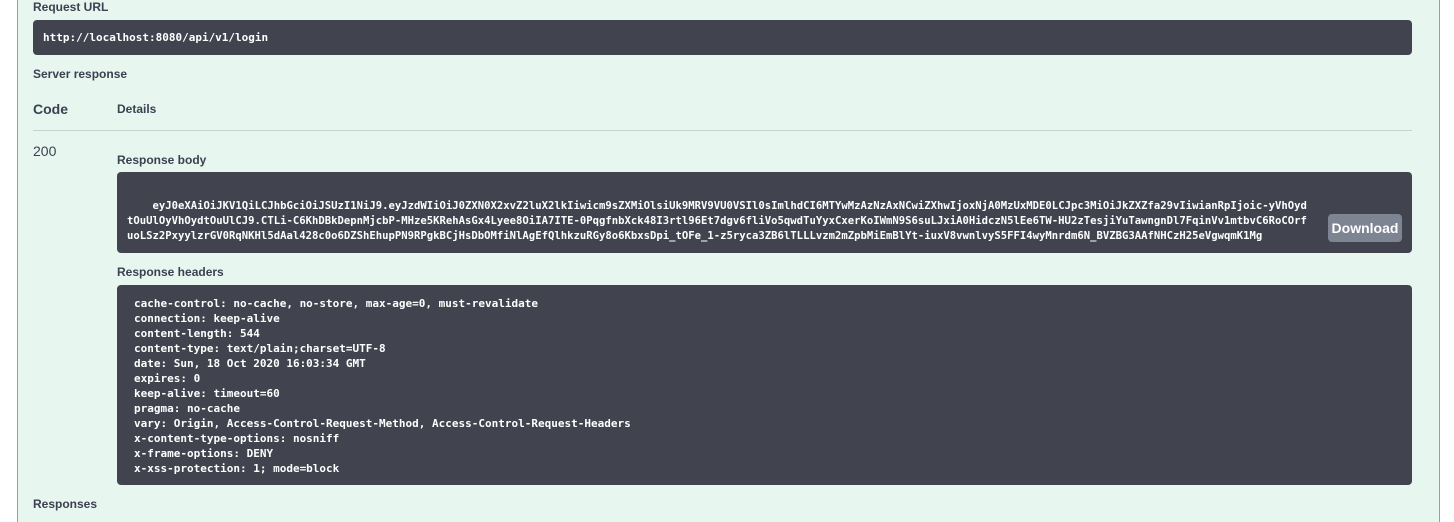  What do you see at coordinates (260, 348) in the screenshot?
I see `header-line: content-type: text/plain;charset=UTF-8` at bounding box center [260, 348].